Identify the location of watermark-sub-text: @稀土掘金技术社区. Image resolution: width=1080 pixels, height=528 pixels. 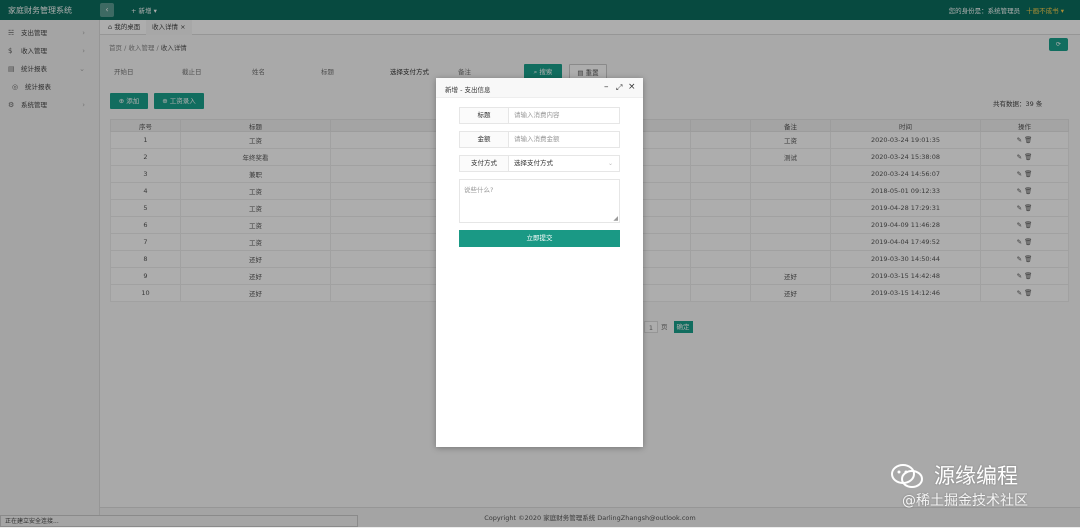
(965, 501).